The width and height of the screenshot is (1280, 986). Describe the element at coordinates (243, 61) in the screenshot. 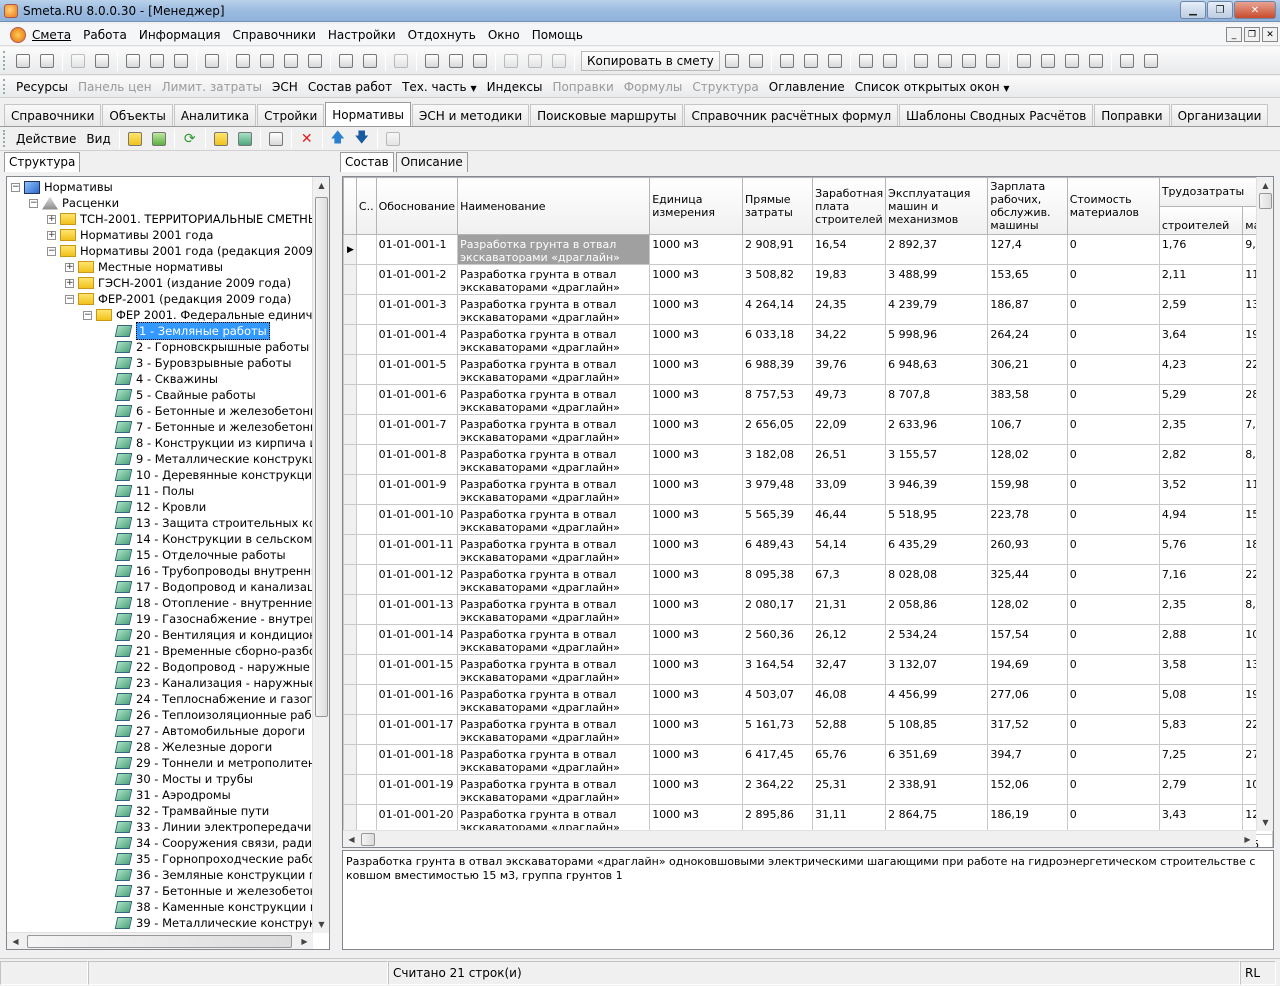

I see `structure-1-icon` at that location.